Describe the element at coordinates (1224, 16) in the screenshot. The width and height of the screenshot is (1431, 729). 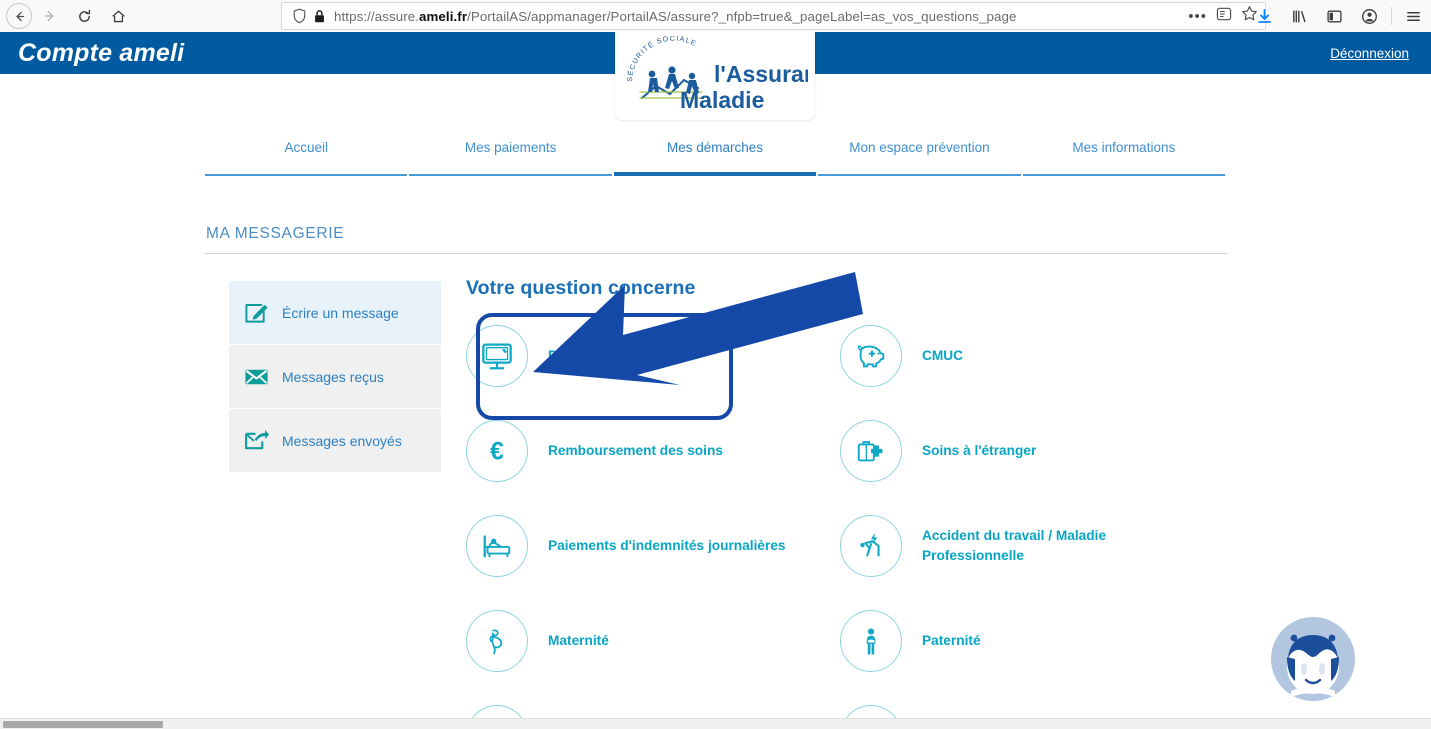
I see `reader-view-icon` at that location.